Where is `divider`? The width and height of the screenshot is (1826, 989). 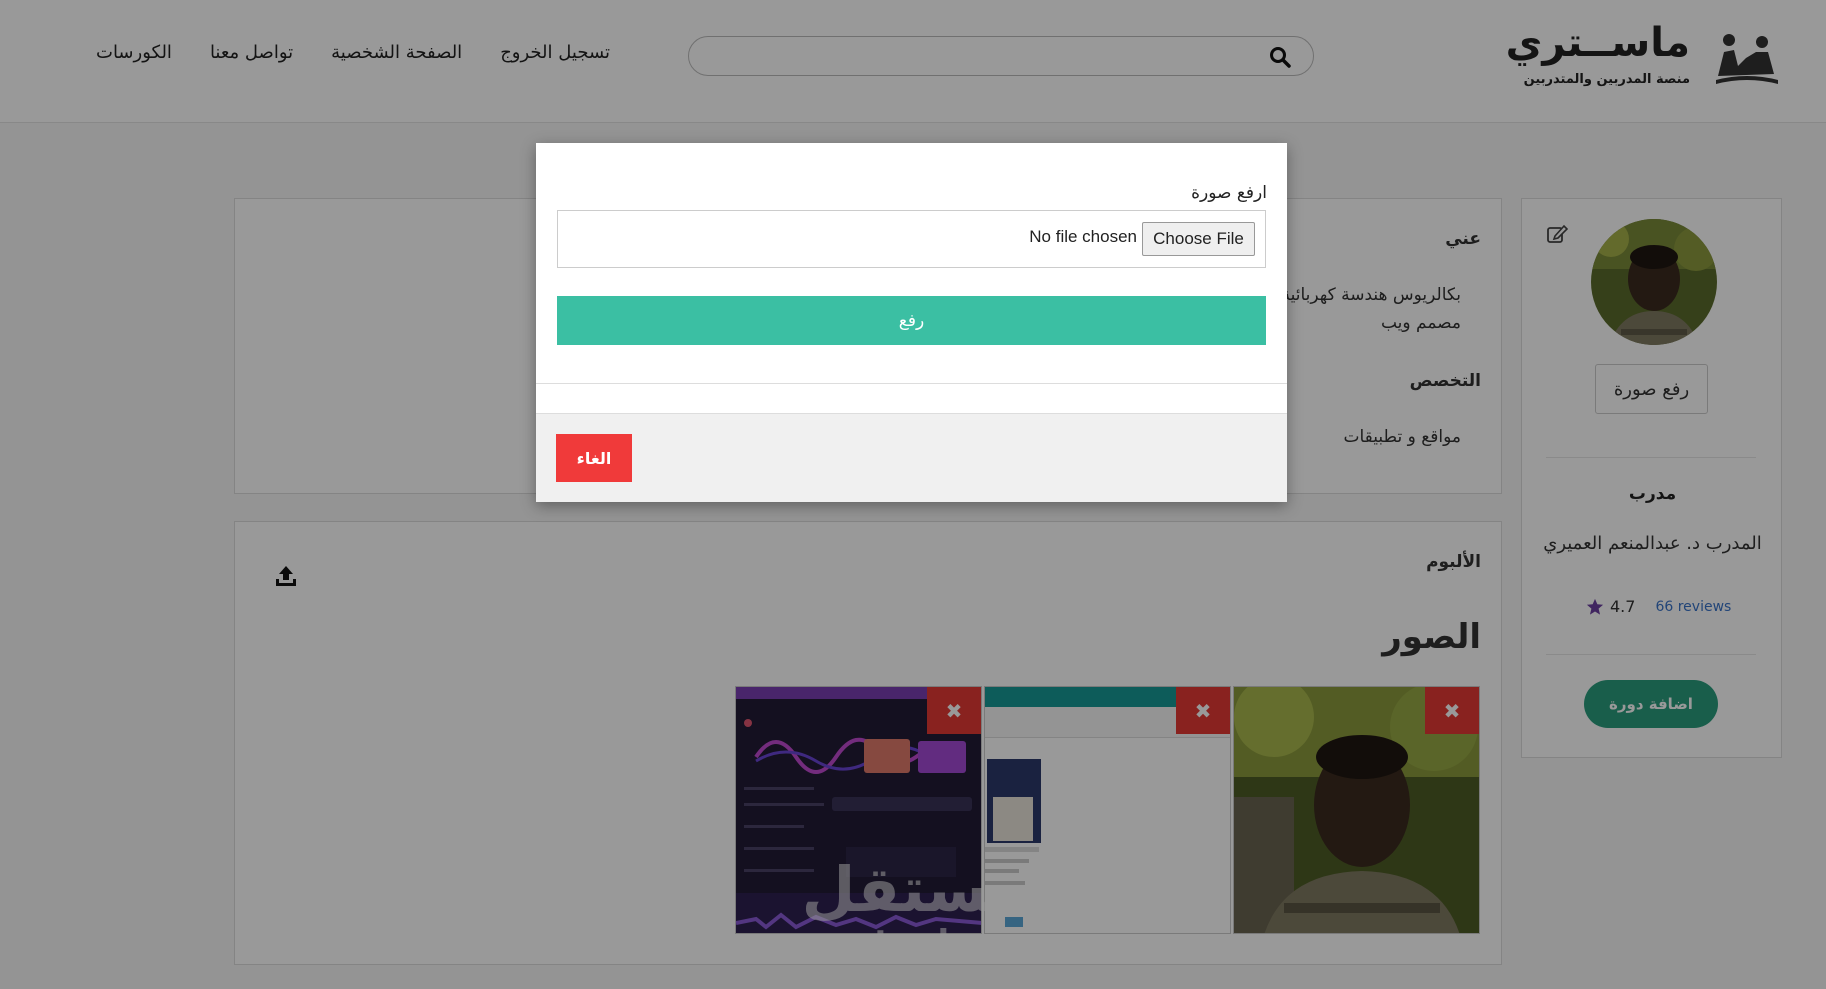 divider is located at coordinates (911, 383).